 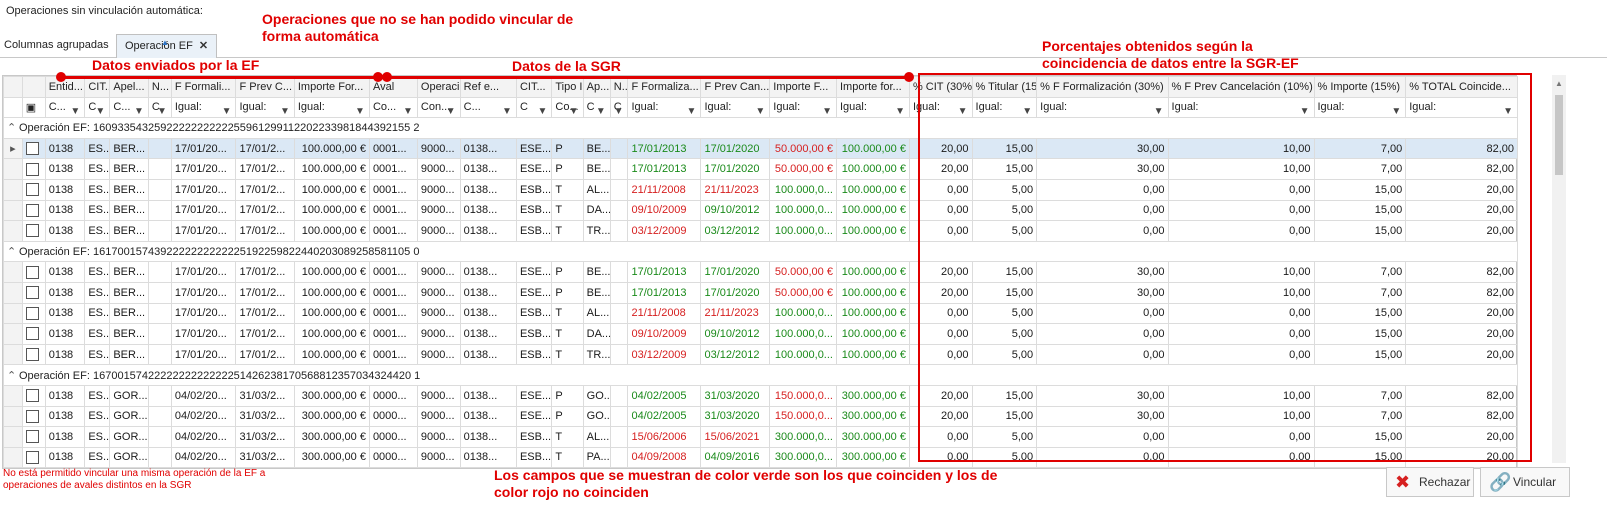 I want to click on group-chip-operacion-ef: ▲ Operación EF ✕, so click(x=167, y=46).